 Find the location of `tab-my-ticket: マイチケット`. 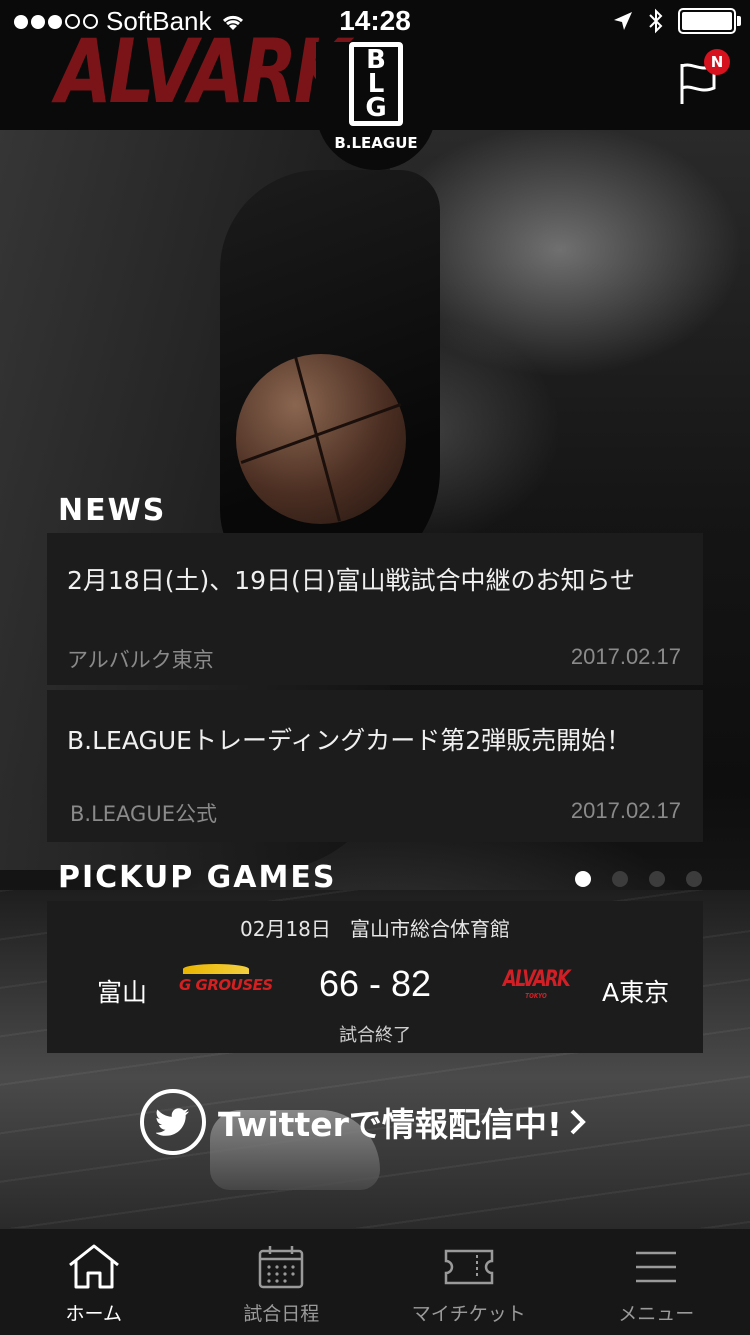

tab-my-ticket: マイチケット is located at coordinates (469, 1282).